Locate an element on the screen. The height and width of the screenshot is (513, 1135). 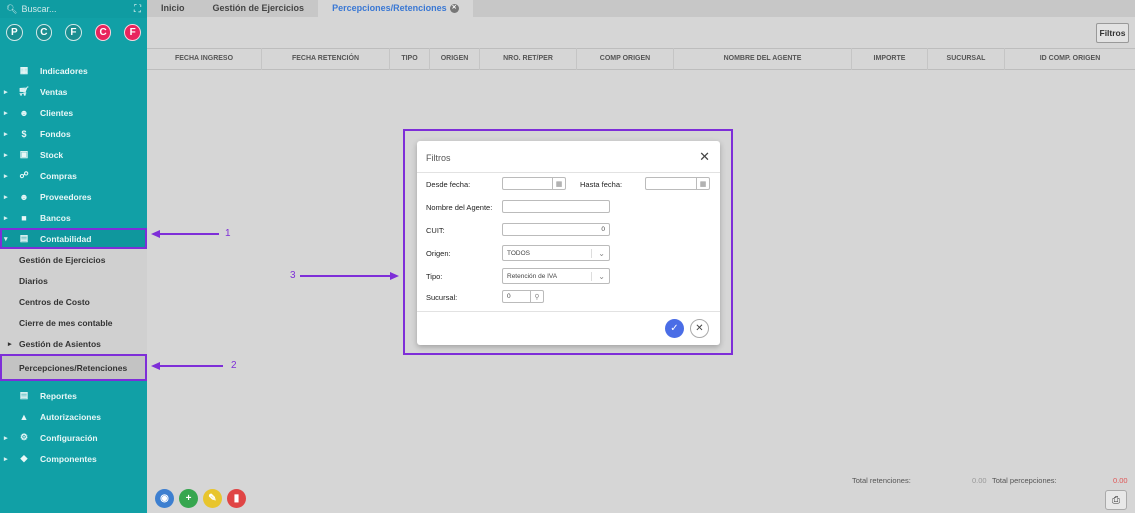
search-icon: ⚲ is located at coordinates (536, 296).